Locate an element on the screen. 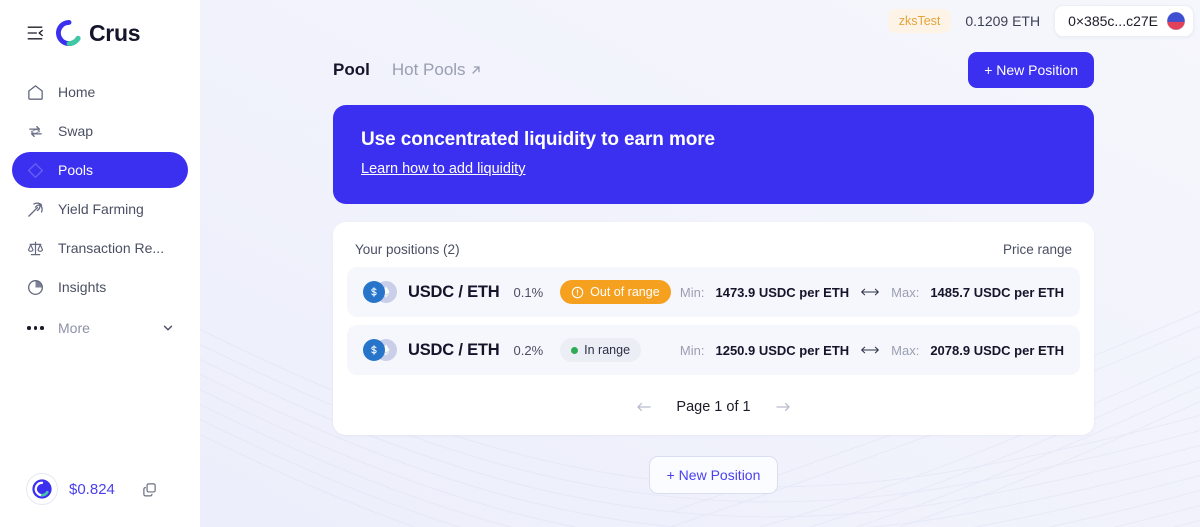 This screenshot has height=527, width=1200. status-badge: Out of range is located at coordinates (615, 292).